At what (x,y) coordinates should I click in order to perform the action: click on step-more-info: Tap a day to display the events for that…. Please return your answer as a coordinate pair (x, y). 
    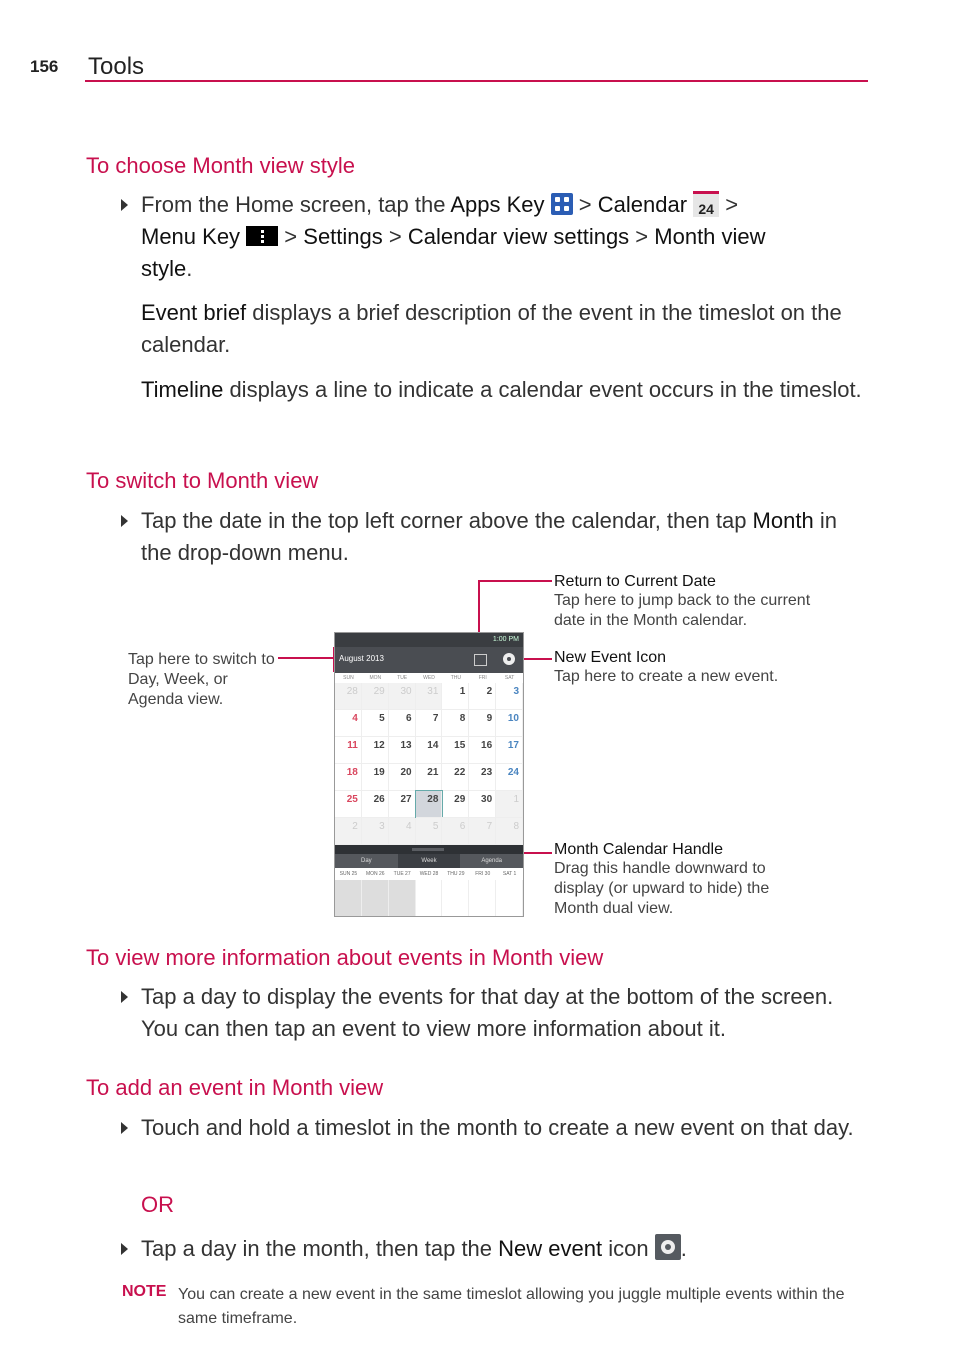
    Looking at the image, I should click on (496, 1013).